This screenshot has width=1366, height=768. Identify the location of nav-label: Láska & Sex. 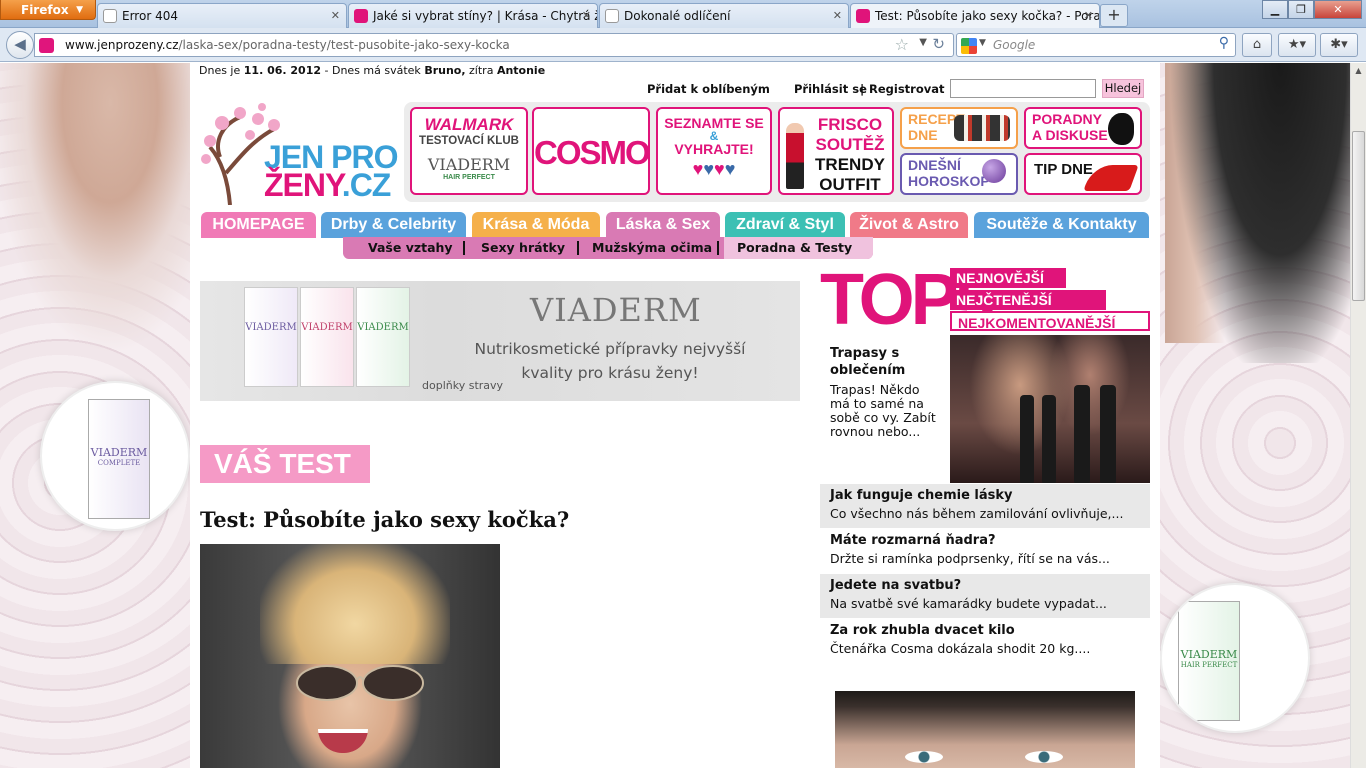
(663, 224).